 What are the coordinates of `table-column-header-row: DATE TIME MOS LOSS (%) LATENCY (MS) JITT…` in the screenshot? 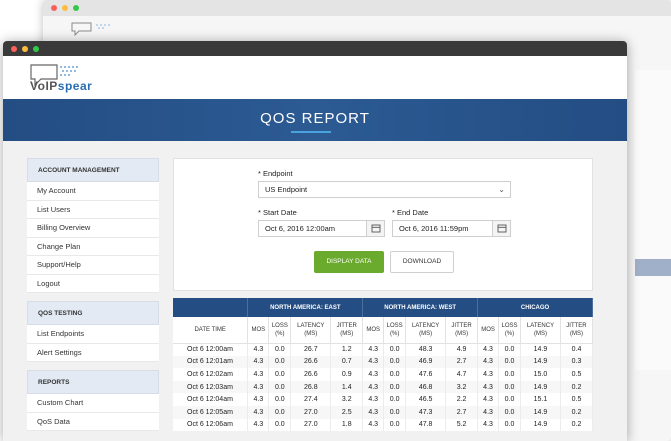 It's located at (383, 330).